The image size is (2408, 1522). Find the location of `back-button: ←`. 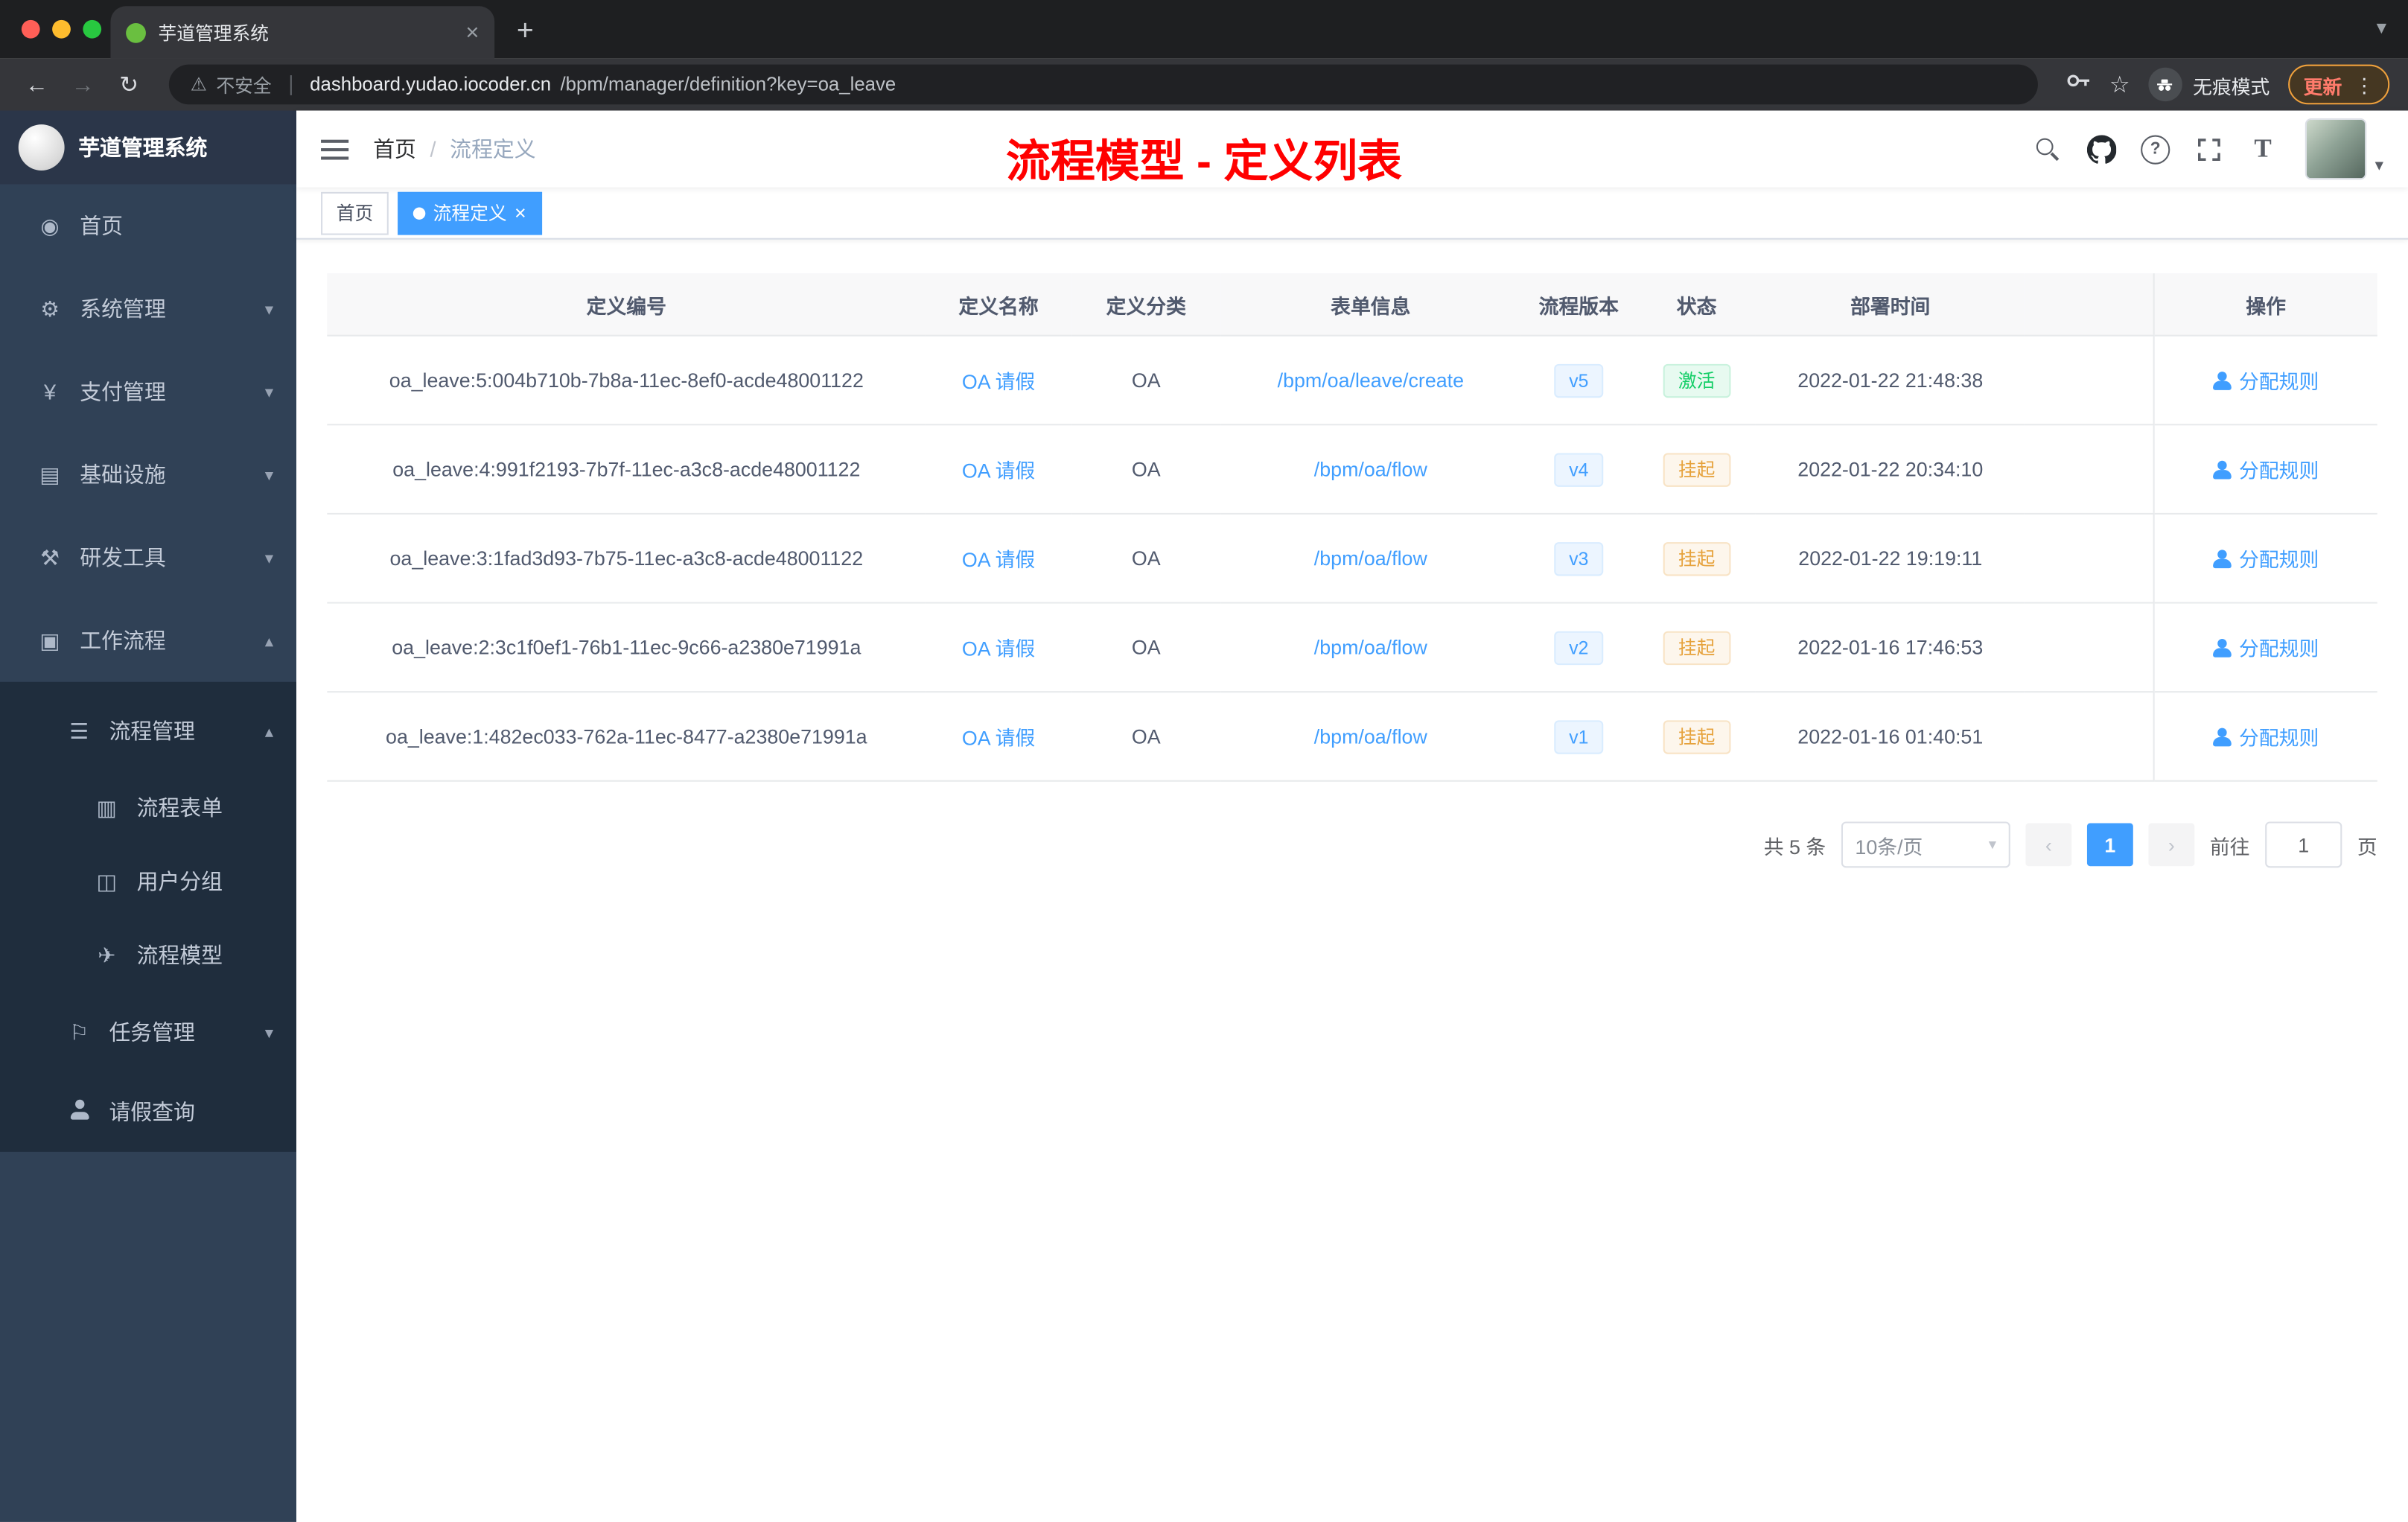

back-button: ← is located at coordinates (37, 84).